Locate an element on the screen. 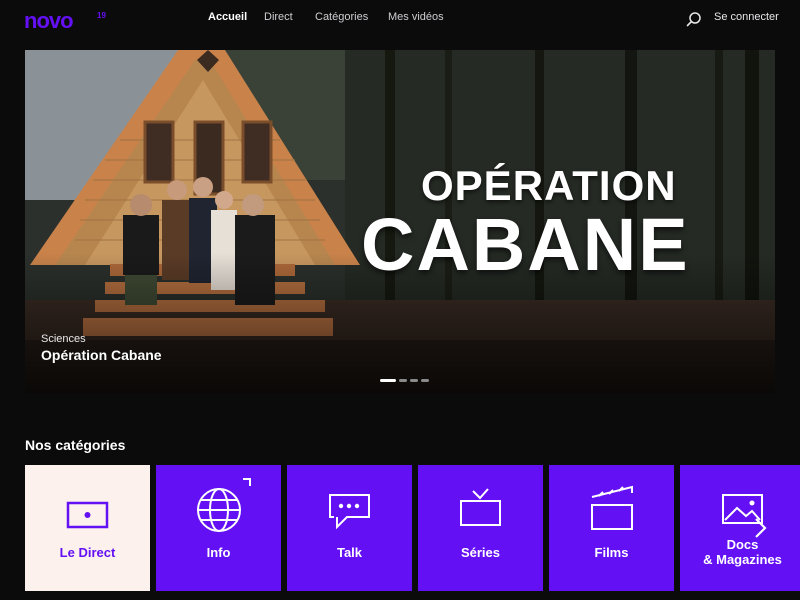  novo-logo: novo 19 is located at coordinates (66, 19).